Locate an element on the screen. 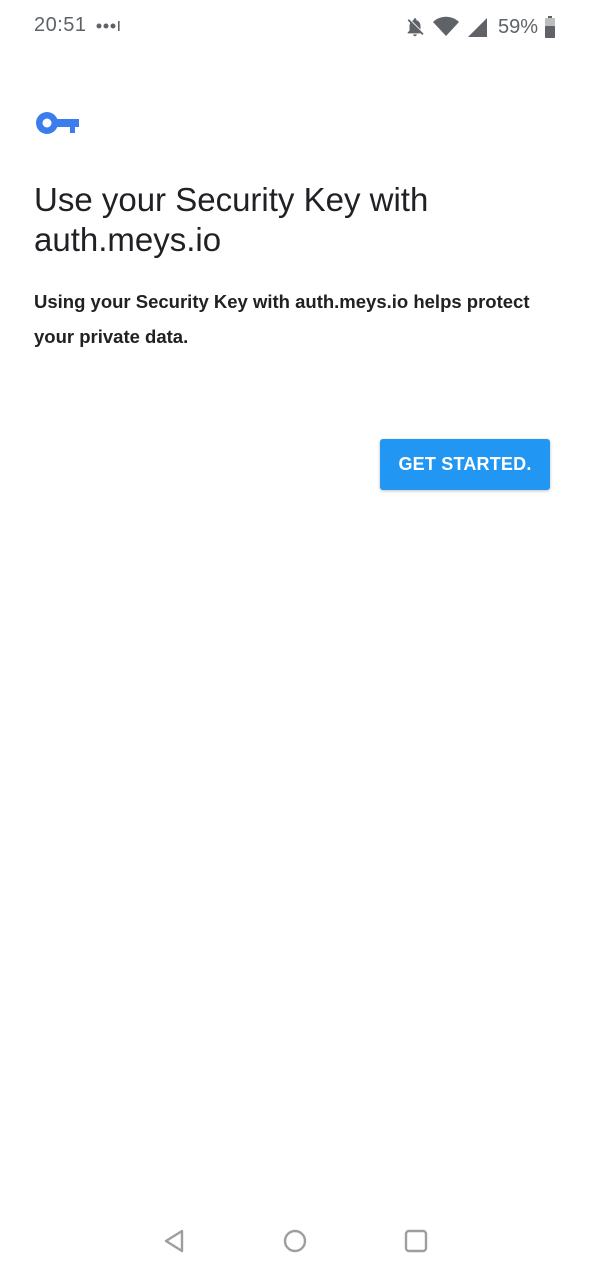 The width and height of the screenshot is (590, 1280). page-title: Use your Security Key with auth.meys.io is located at coordinates (231, 219).